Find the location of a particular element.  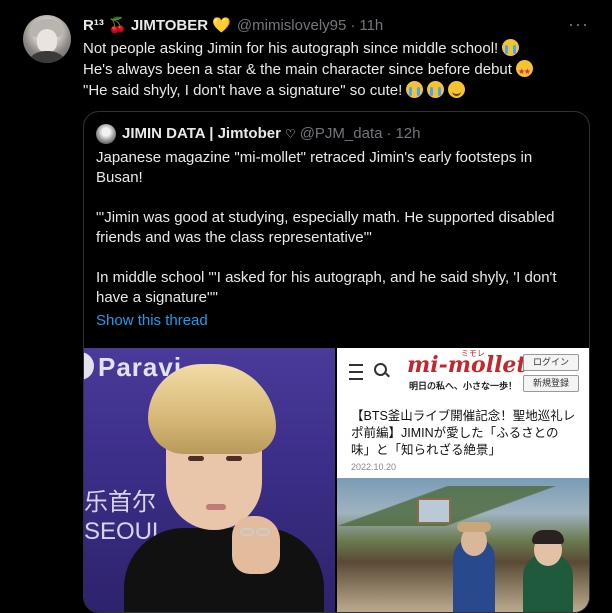

hamburger-menu-icon is located at coordinates (356, 372).